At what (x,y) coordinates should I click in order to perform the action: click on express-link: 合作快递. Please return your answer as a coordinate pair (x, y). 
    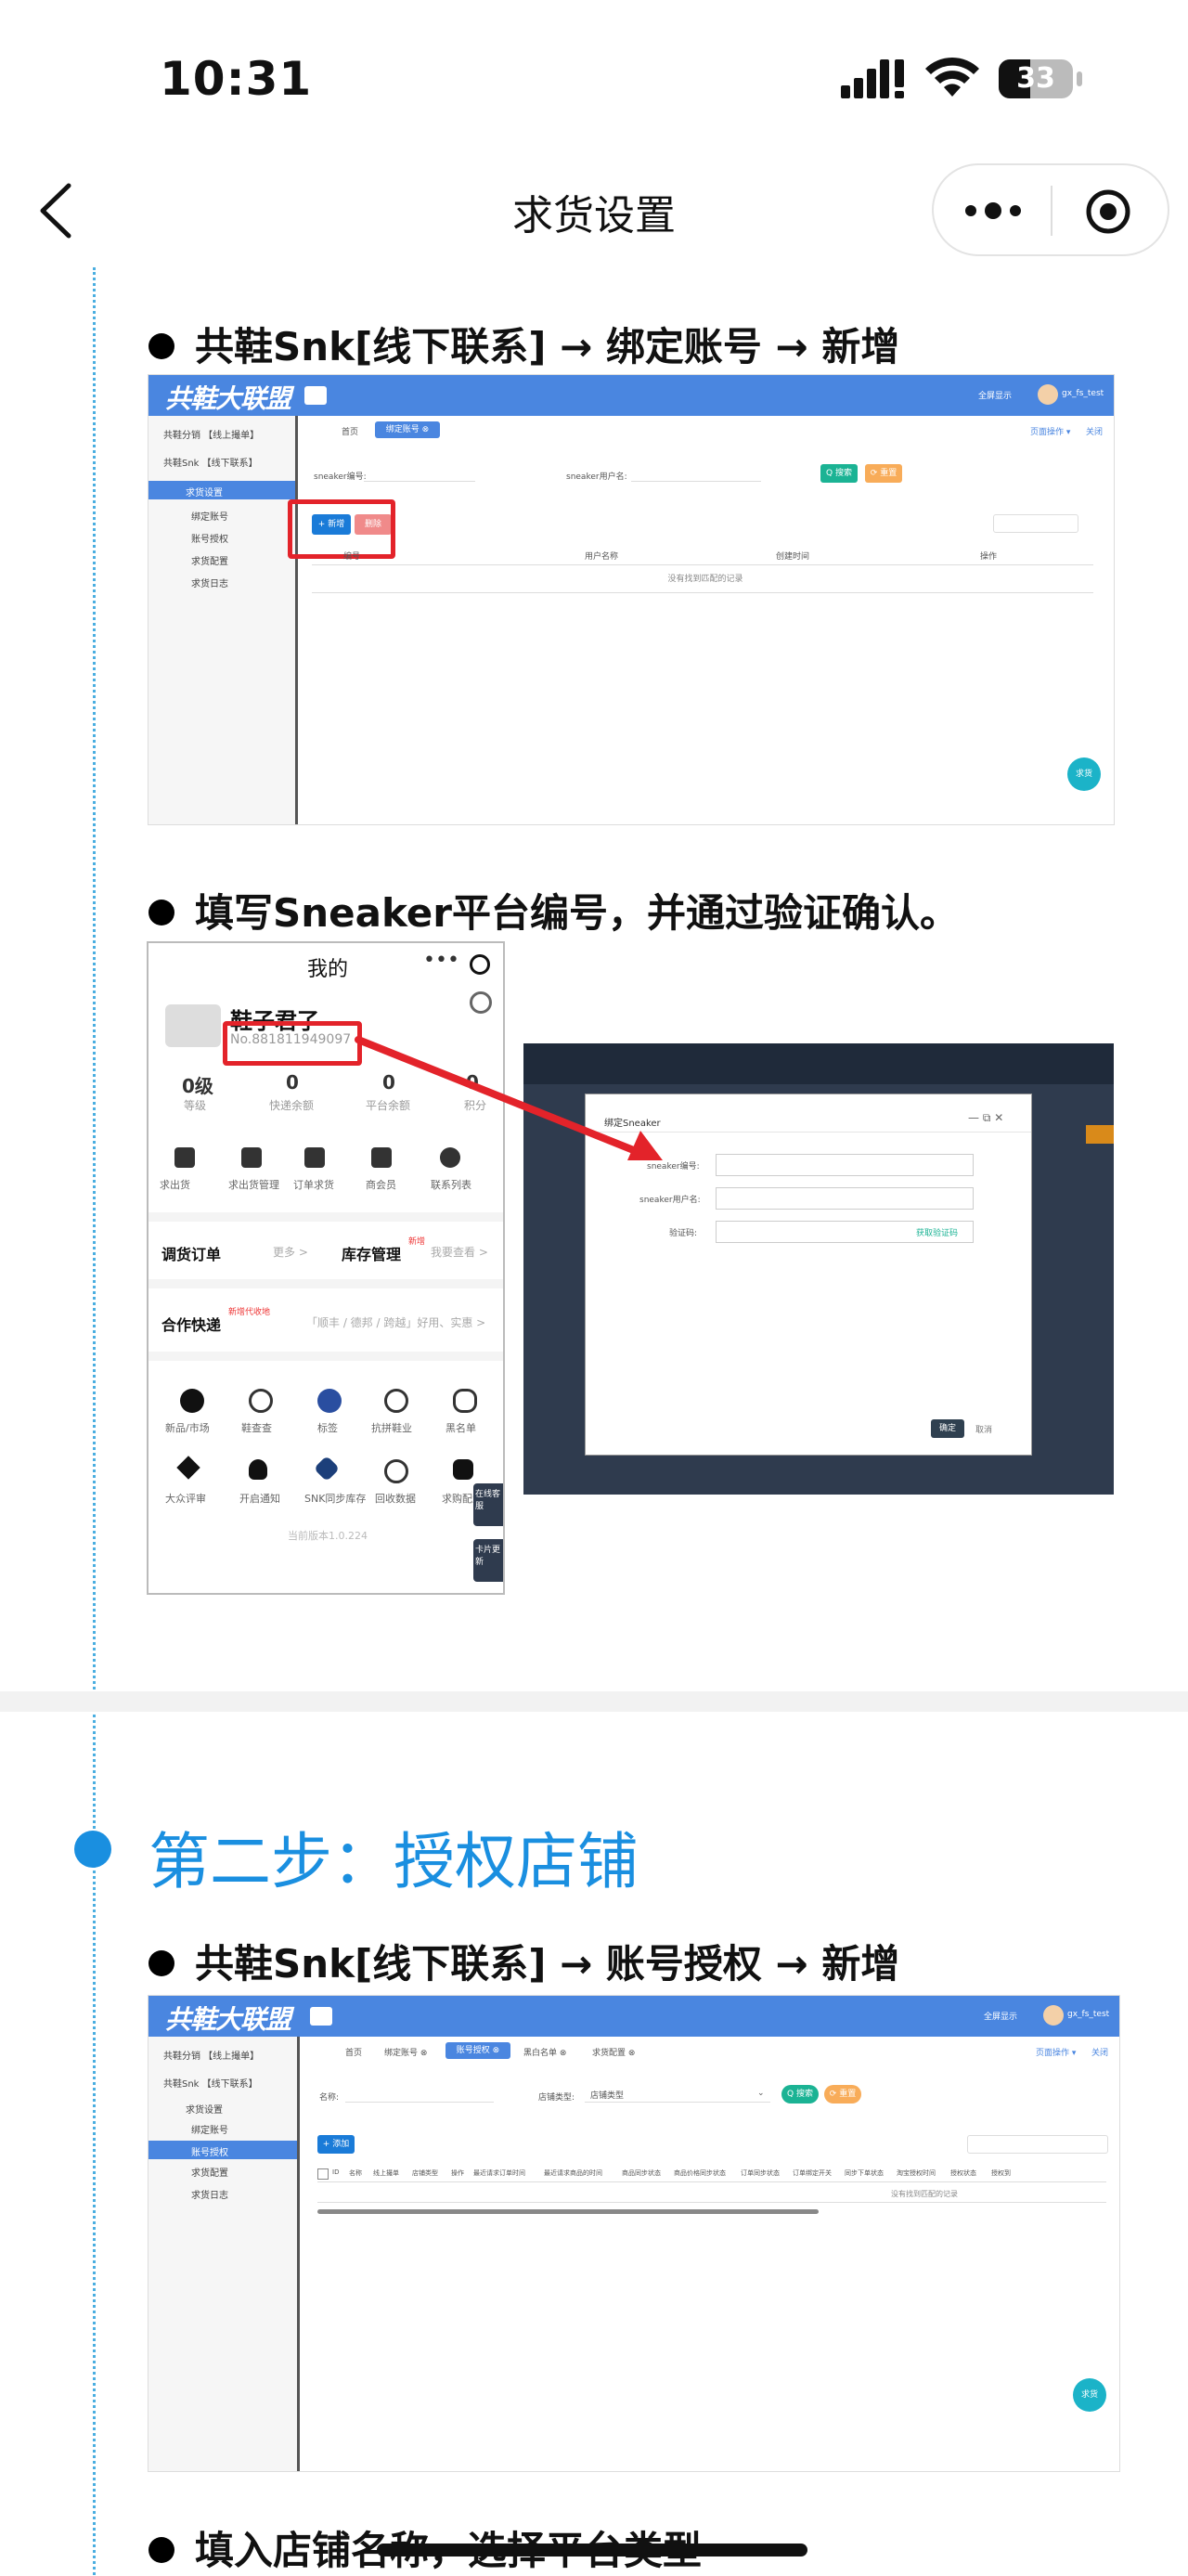
    Looking at the image, I should click on (191, 1324).